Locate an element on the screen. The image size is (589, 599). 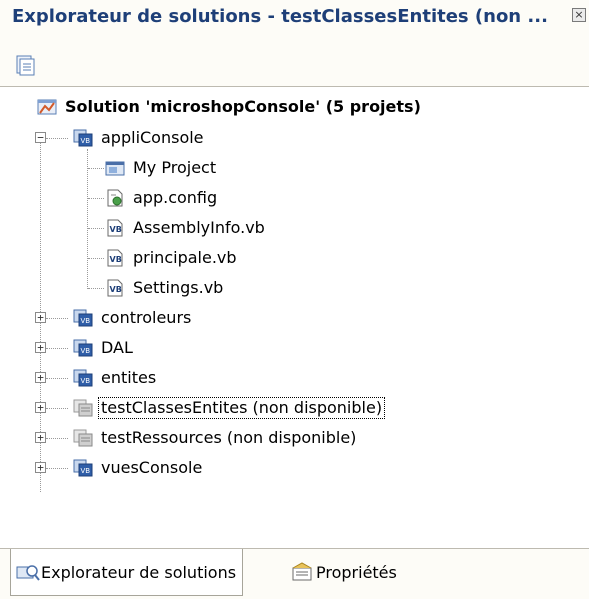
solution-explorer-icon is located at coordinates (28, 573).